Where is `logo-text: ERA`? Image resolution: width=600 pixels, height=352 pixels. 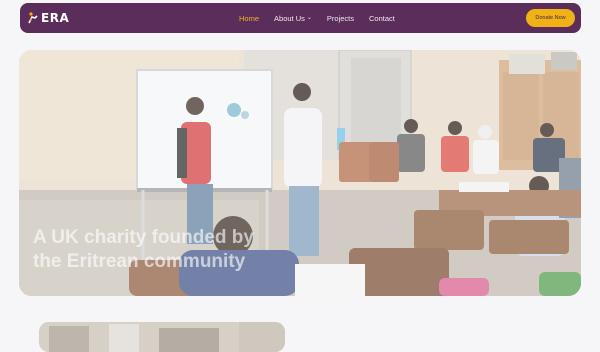 logo-text: ERA is located at coordinates (55, 18).